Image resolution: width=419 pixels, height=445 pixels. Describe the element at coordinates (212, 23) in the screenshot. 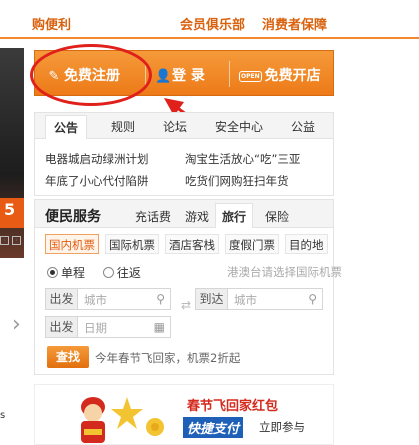

I see `member-club-link: 会员俱乐部` at that location.